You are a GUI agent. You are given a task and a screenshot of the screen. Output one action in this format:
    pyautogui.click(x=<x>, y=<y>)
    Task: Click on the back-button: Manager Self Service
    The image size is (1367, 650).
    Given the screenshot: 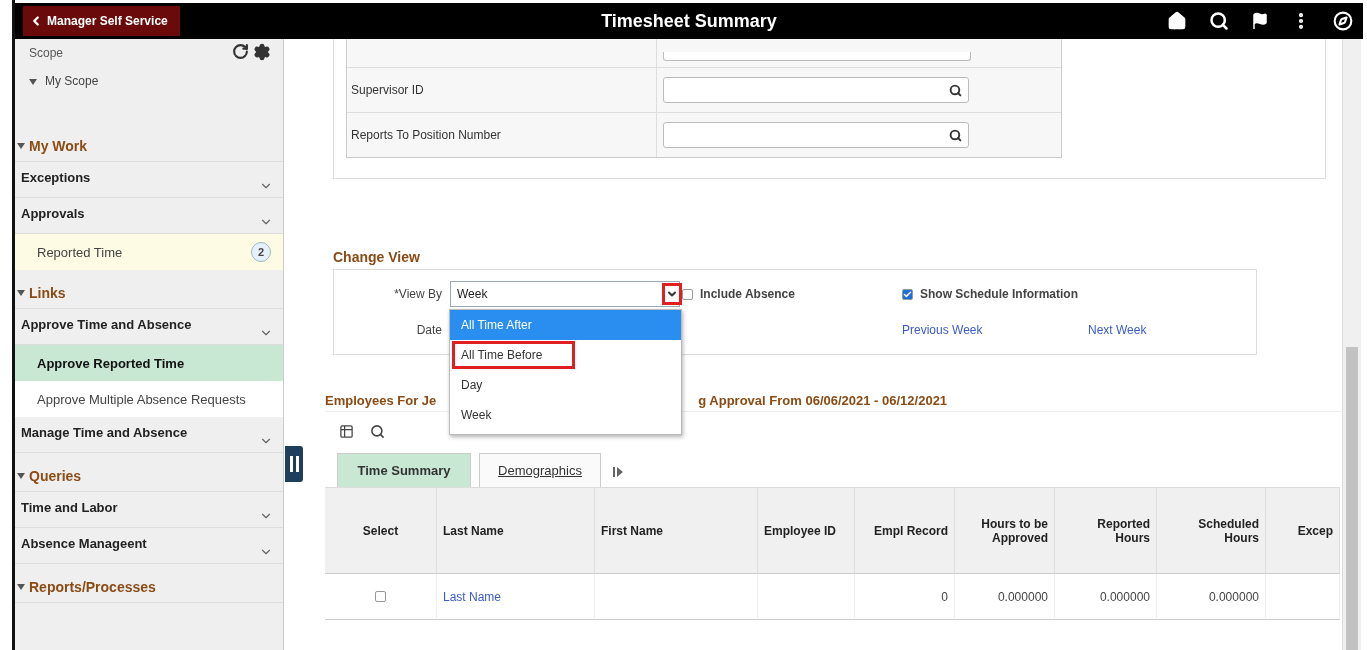 What is the action you would take?
    pyautogui.click(x=101, y=21)
    